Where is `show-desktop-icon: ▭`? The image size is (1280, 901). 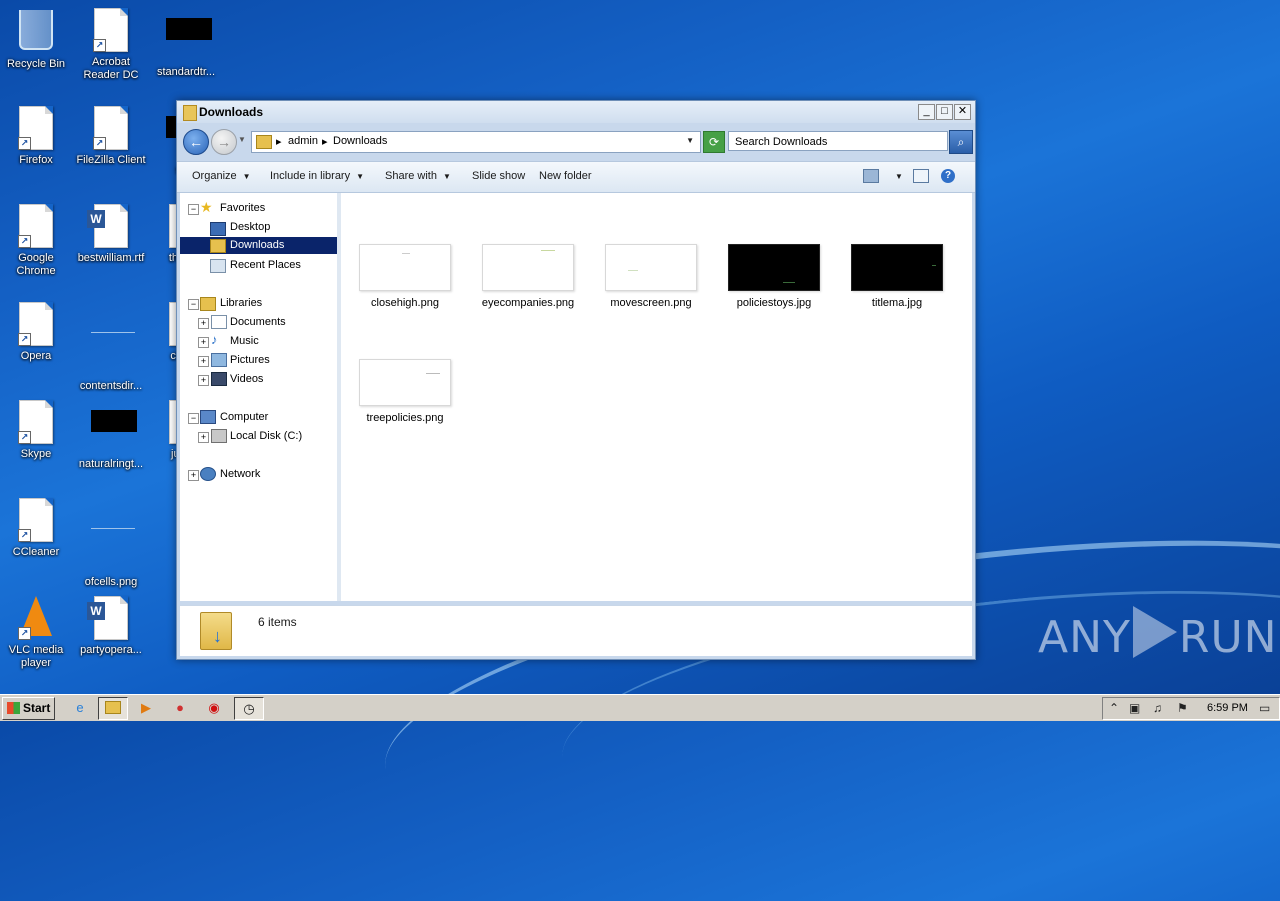
show-desktop-icon: ▭ is located at coordinates (1264, 708).